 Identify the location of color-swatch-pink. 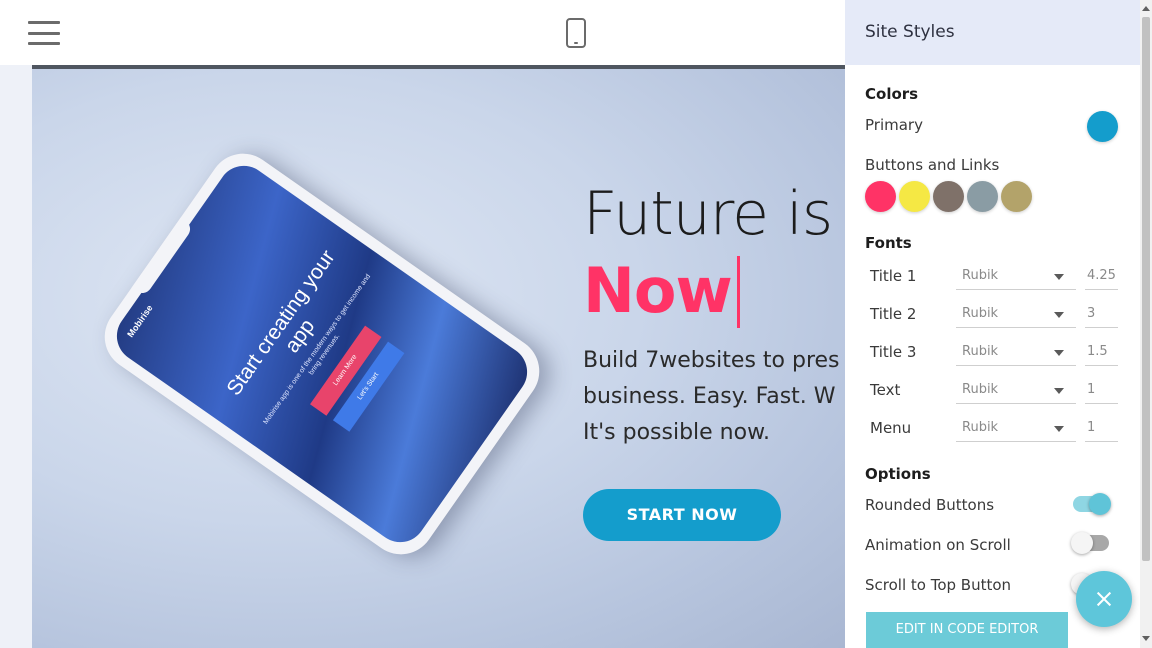
(880, 196).